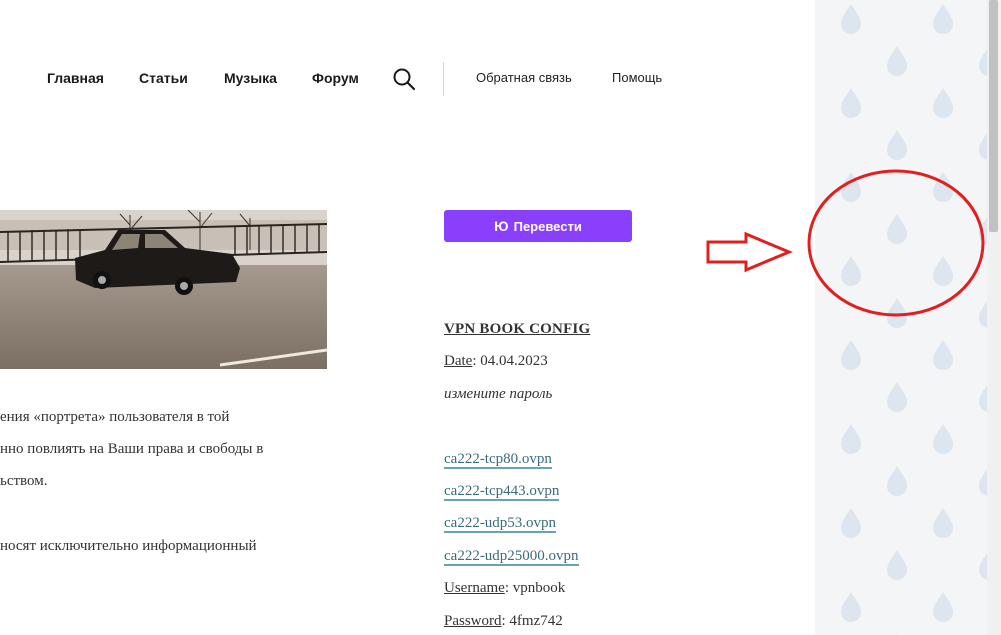 Image resolution: width=1001 pixels, height=635 pixels. I want to click on vpn-title: VPN BOOK CONFIG, so click(517, 329).